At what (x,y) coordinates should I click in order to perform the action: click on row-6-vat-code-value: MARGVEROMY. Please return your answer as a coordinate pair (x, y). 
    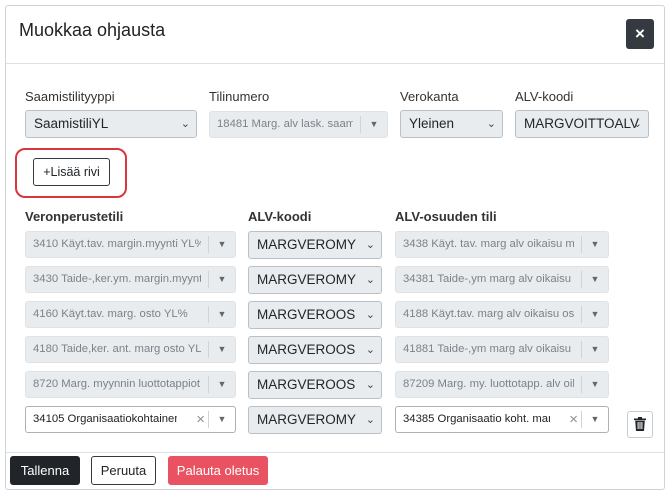
    Looking at the image, I should click on (307, 419).